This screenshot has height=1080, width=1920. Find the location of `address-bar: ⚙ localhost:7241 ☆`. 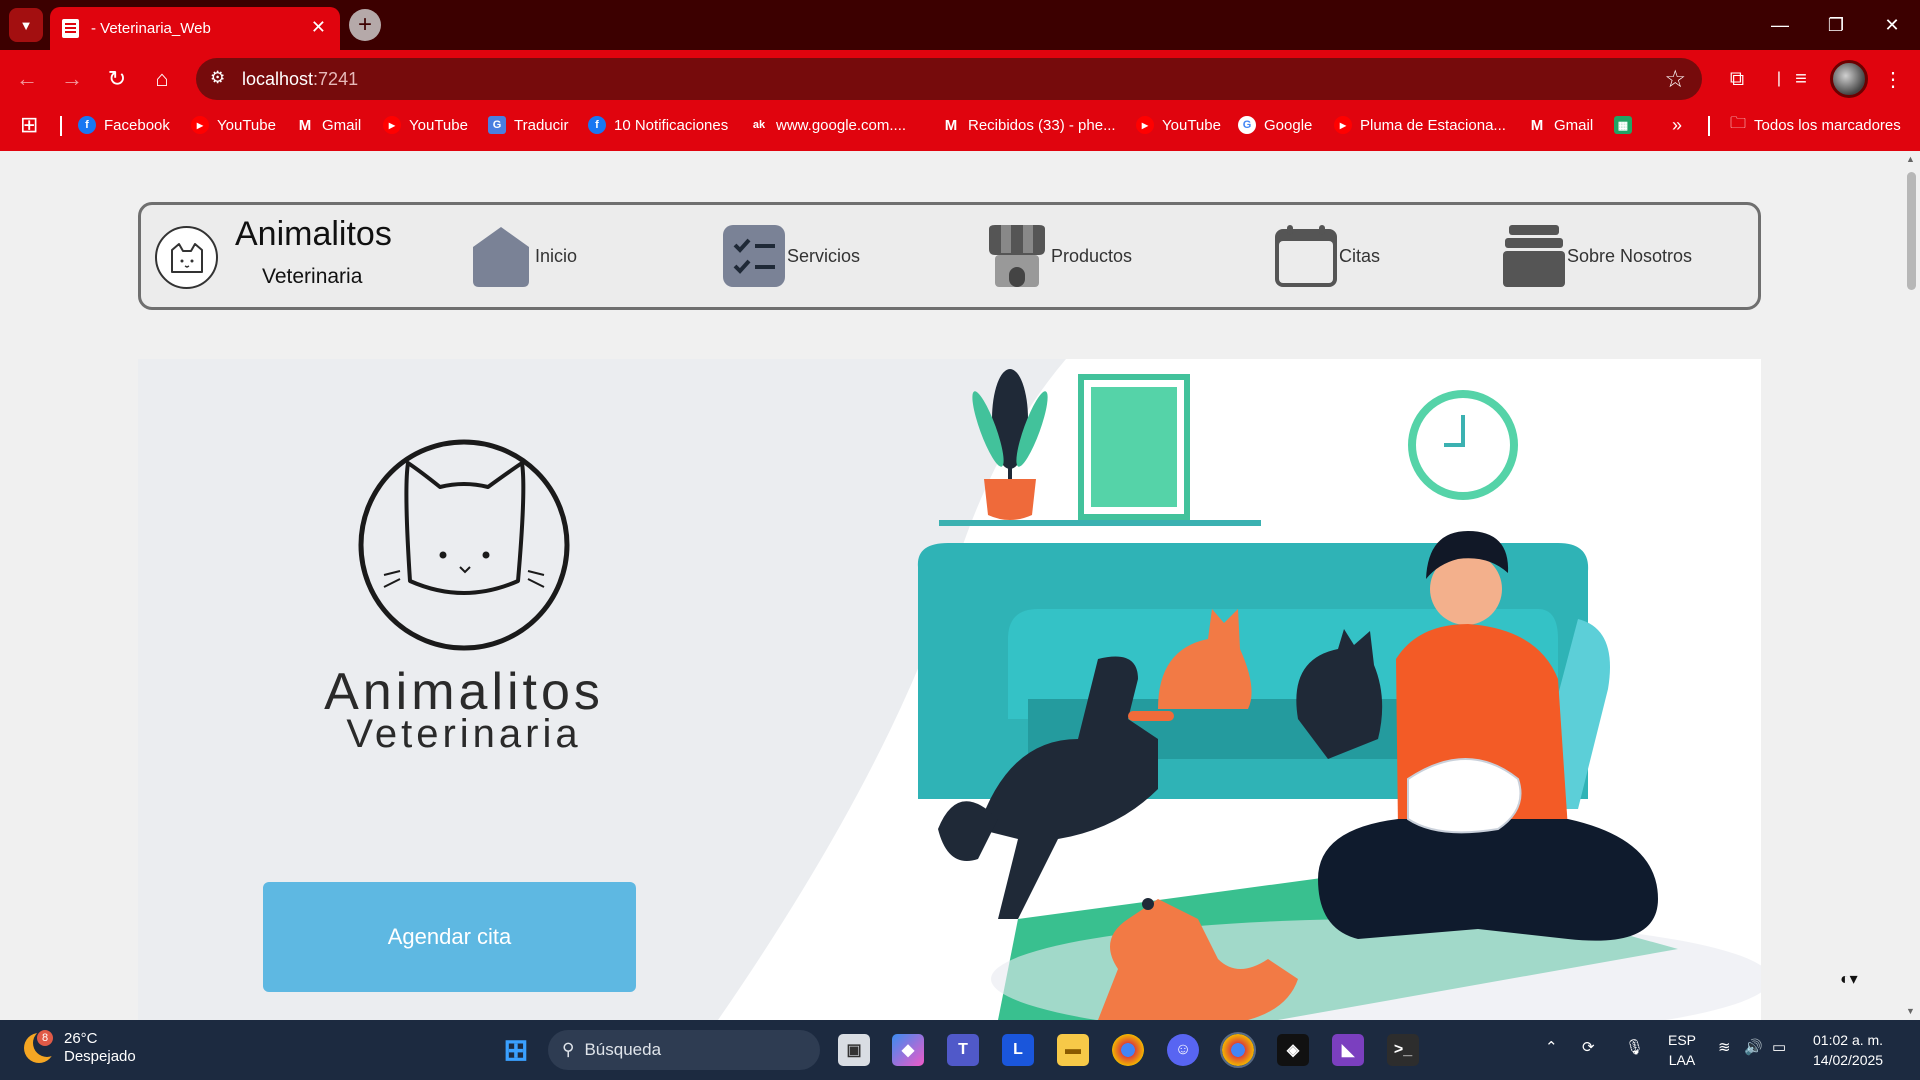

address-bar: ⚙ localhost:7241 ☆ is located at coordinates (949, 79).